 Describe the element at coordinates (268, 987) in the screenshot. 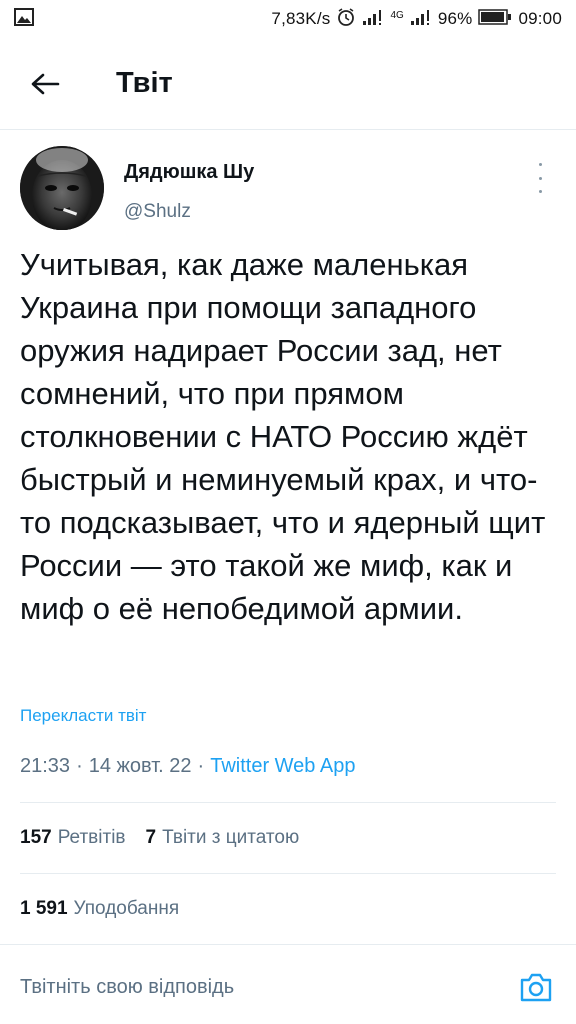

I see `reply-input` at that location.